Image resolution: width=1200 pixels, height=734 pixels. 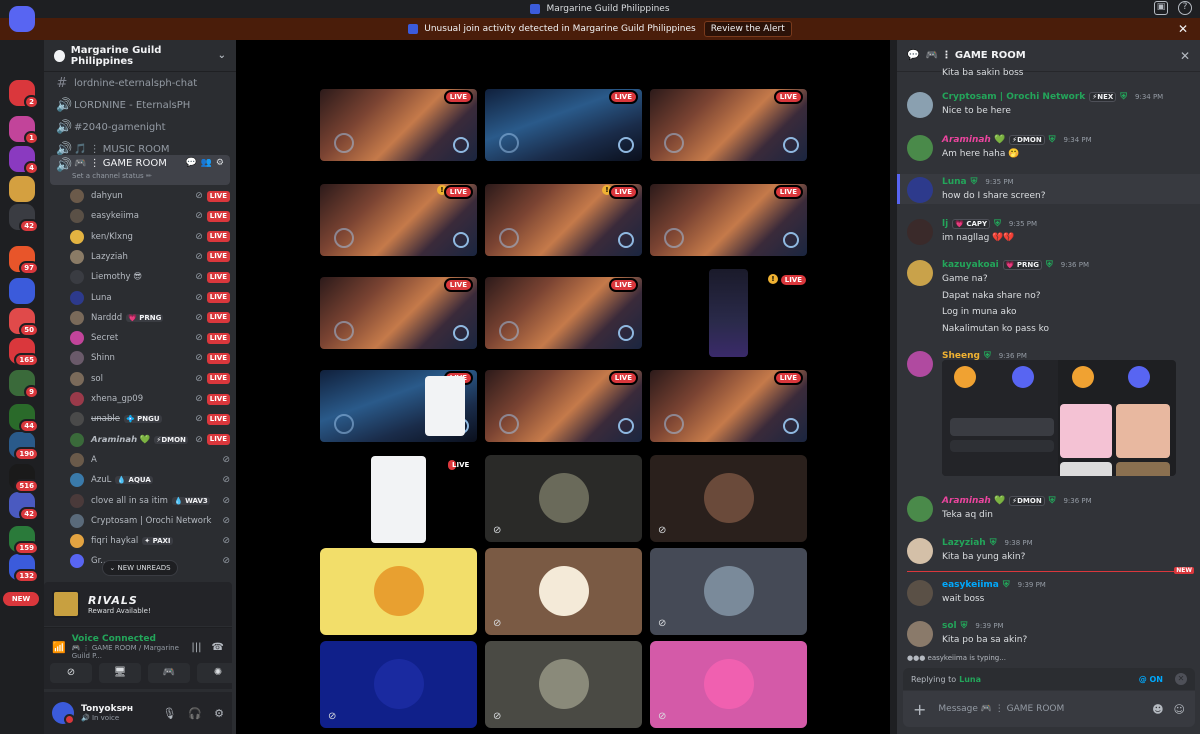 What do you see at coordinates (140, 105) in the screenshot?
I see `channel-item: 🔊 LORDNINE - EternalsPH` at bounding box center [140, 105].